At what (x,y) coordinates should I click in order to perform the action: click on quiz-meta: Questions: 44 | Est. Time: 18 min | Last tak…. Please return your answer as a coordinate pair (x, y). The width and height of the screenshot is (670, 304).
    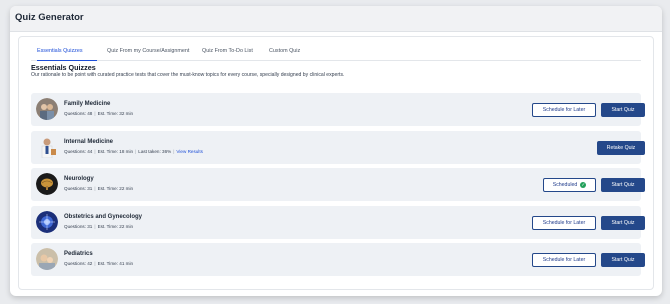
    Looking at the image, I should click on (133, 151).